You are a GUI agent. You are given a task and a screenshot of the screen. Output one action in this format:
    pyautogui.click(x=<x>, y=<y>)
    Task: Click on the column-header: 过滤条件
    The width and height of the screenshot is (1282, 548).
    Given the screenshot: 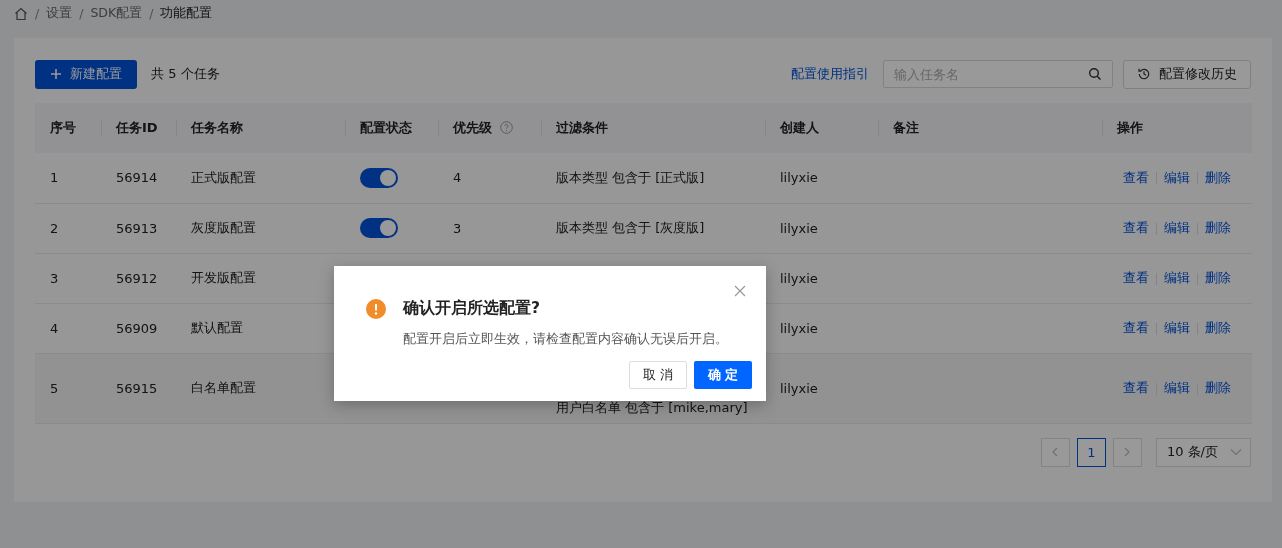 What is the action you would take?
    pyautogui.click(x=582, y=127)
    